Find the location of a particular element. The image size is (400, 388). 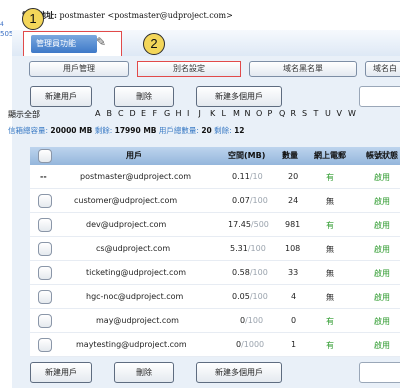

letter-links: ABCDEFGHIJKLMNOPQRSTUVW is located at coordinates (227, 113).